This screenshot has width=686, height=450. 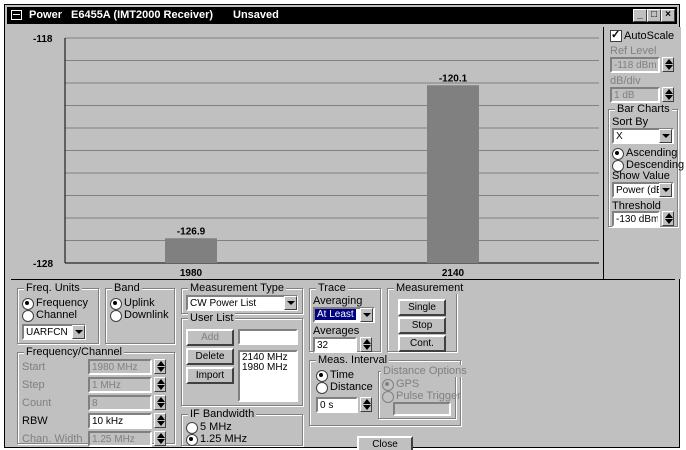 I want to click on time-radio: Time, so click(x=335, y=375).